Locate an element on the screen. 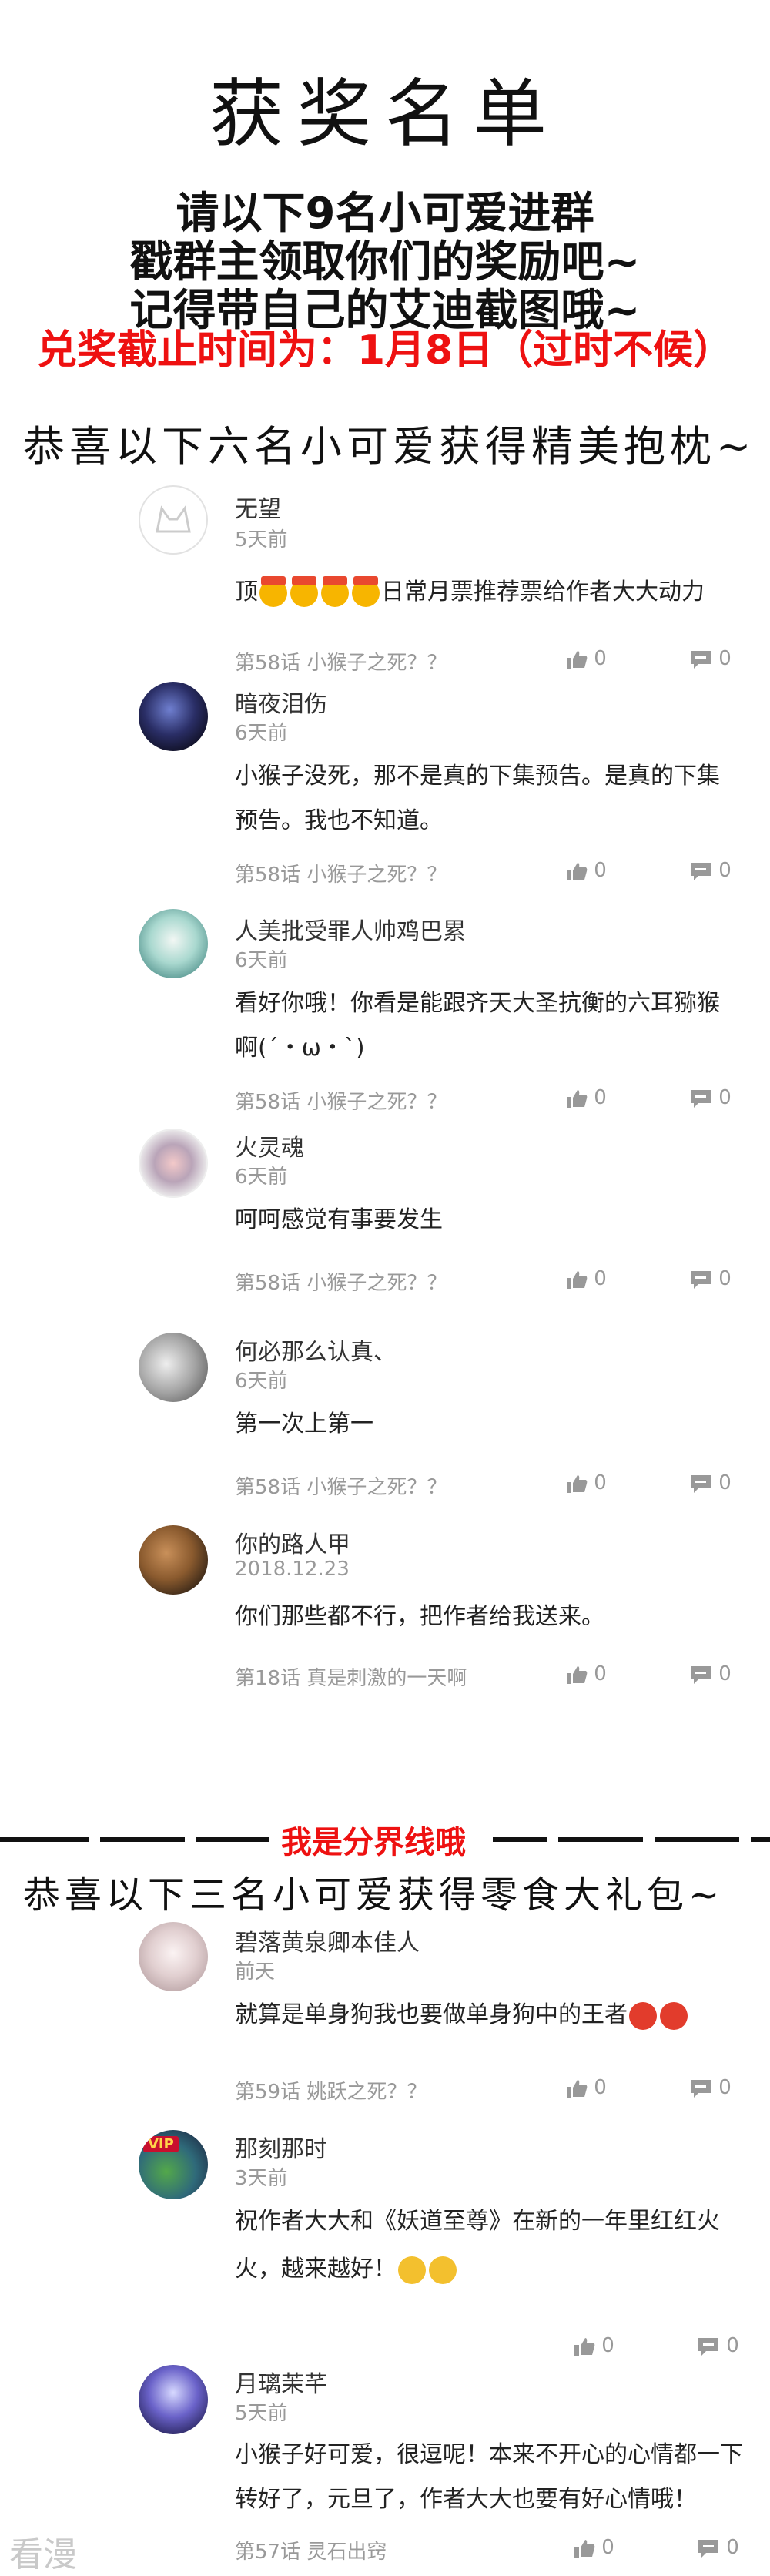  comment-text-part: 就算是单身狗我也要做单身狗中的王者 is located at coordinates (432, 2014).